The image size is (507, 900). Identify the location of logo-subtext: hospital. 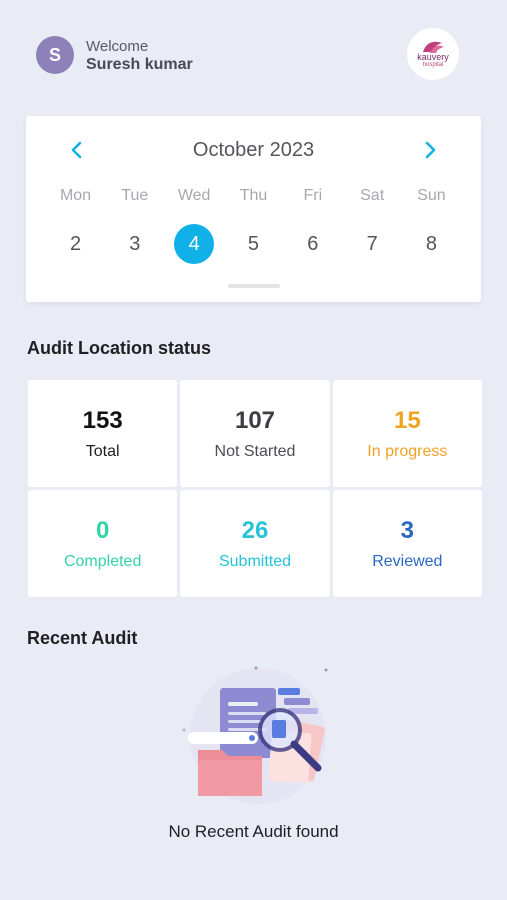
(433, 64).